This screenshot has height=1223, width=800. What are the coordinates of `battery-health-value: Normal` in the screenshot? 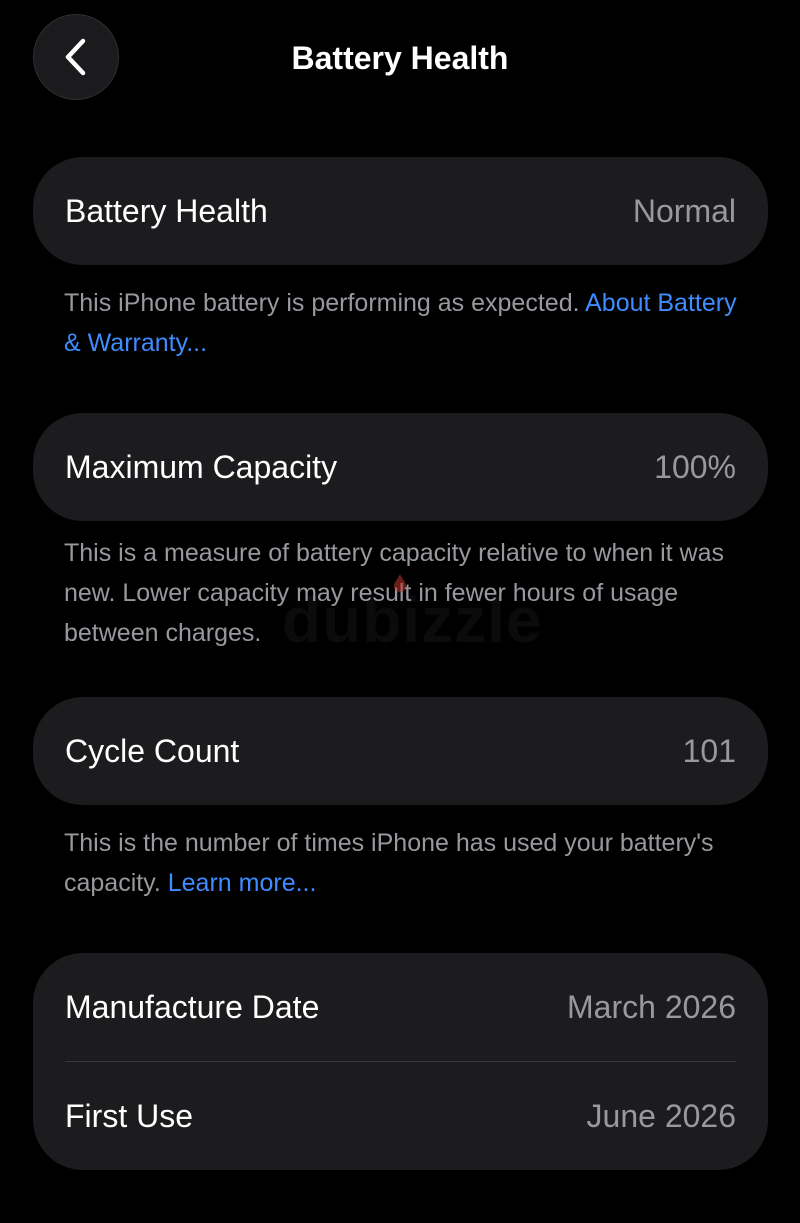 It's located at (684, 210).